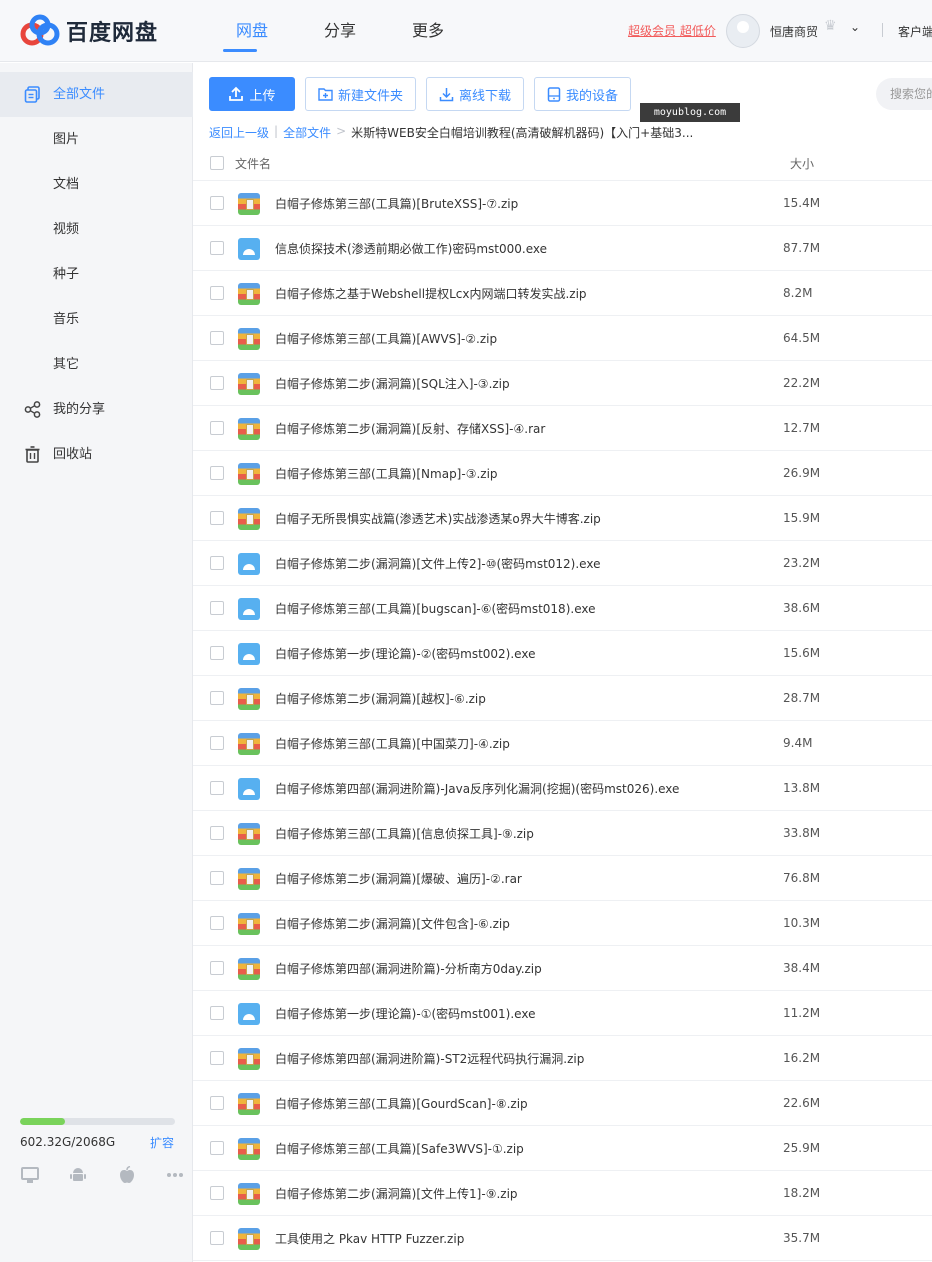 This screenshot has height=1262, width=932. What do you see at coordinates (583, 94) in the screenshot?
I see `my-devices-button: 我的设备` at bounding box center [583, 94].